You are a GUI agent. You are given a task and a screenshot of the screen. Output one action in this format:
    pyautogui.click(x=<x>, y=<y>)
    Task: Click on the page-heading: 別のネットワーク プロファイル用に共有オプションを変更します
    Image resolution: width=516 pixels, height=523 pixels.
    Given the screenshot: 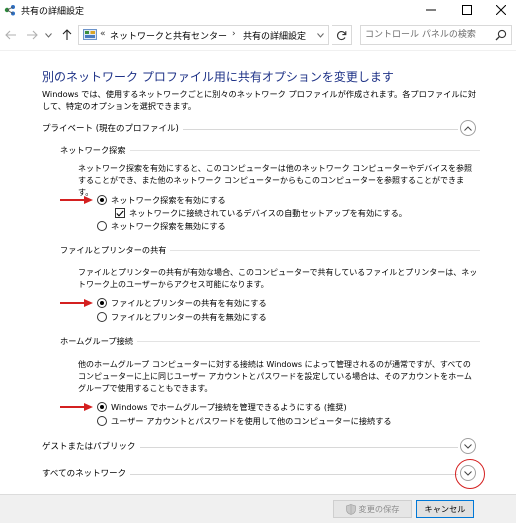 What is the action you would take?
    pyautogui.click(x=218, y=77)
    